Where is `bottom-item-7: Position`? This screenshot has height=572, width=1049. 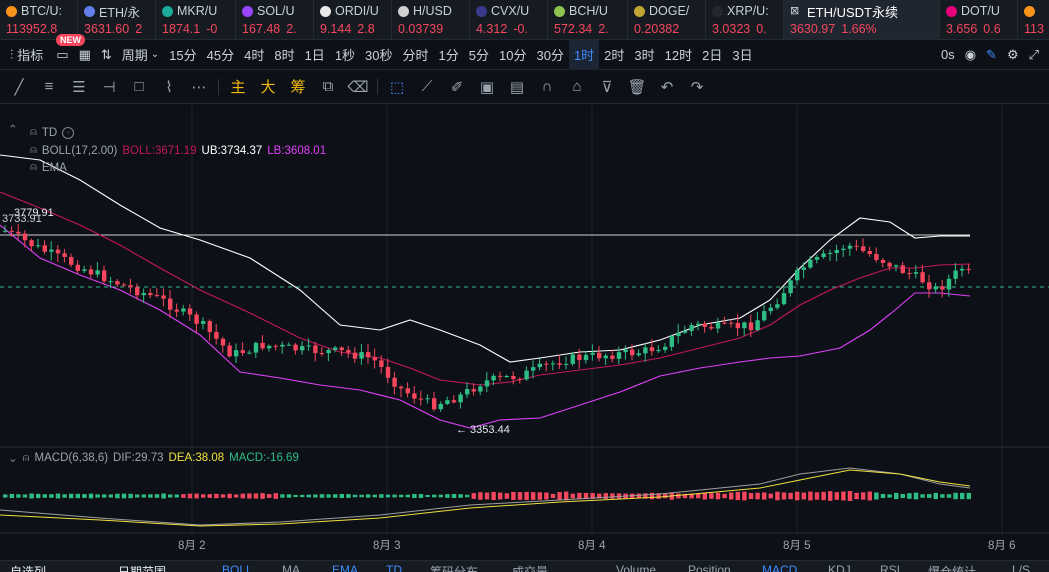
bottom-item-7: Position is located at coordinates (709, 567).